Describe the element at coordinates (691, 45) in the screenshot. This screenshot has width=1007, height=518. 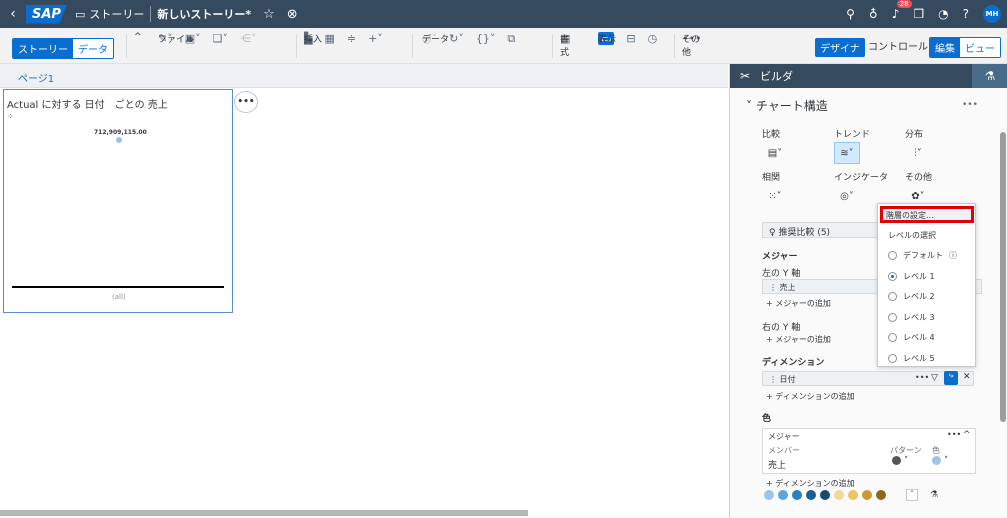
I see `other-group: その他 •••` at that location.